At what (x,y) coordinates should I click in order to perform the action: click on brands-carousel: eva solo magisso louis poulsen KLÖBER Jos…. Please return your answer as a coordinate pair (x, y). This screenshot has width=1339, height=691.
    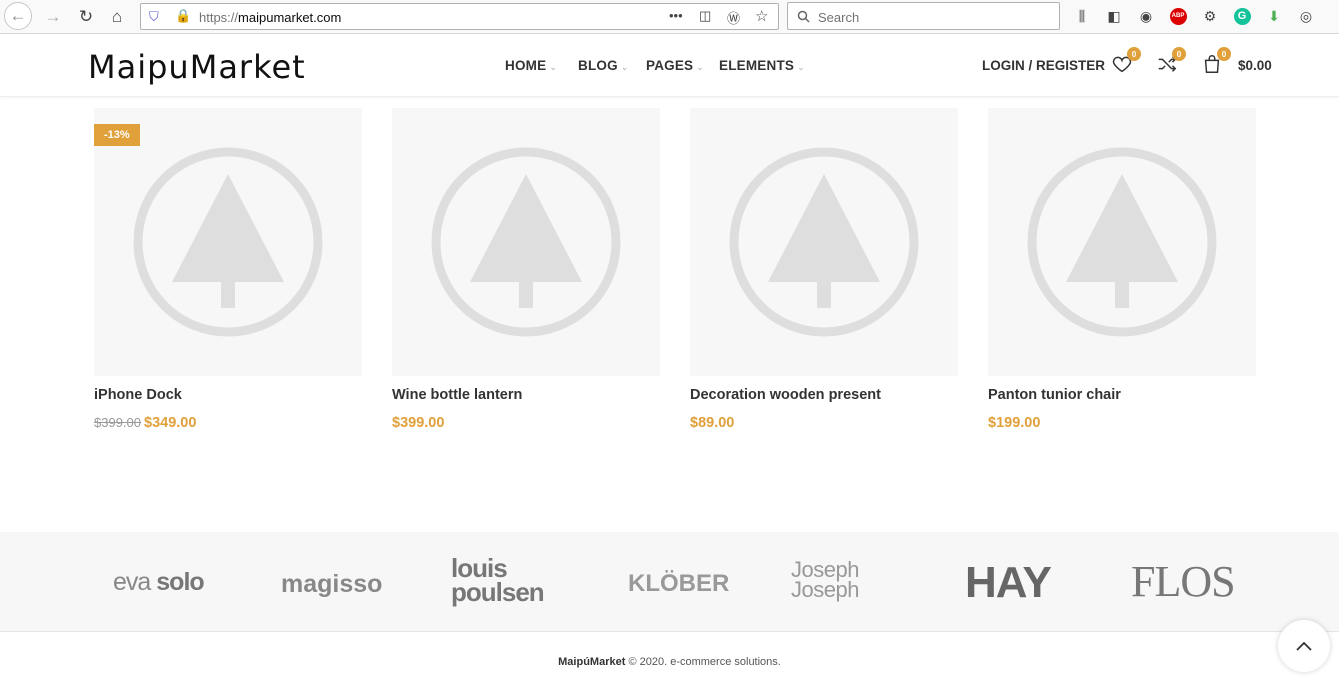
    Looking at the image, I should click on (669, 582).